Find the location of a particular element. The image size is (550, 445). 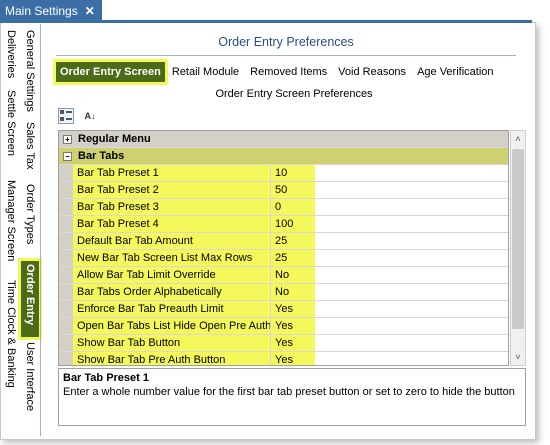

property-name: Bar Tabs Order Alphabetically is located at coordinates (172, 292).